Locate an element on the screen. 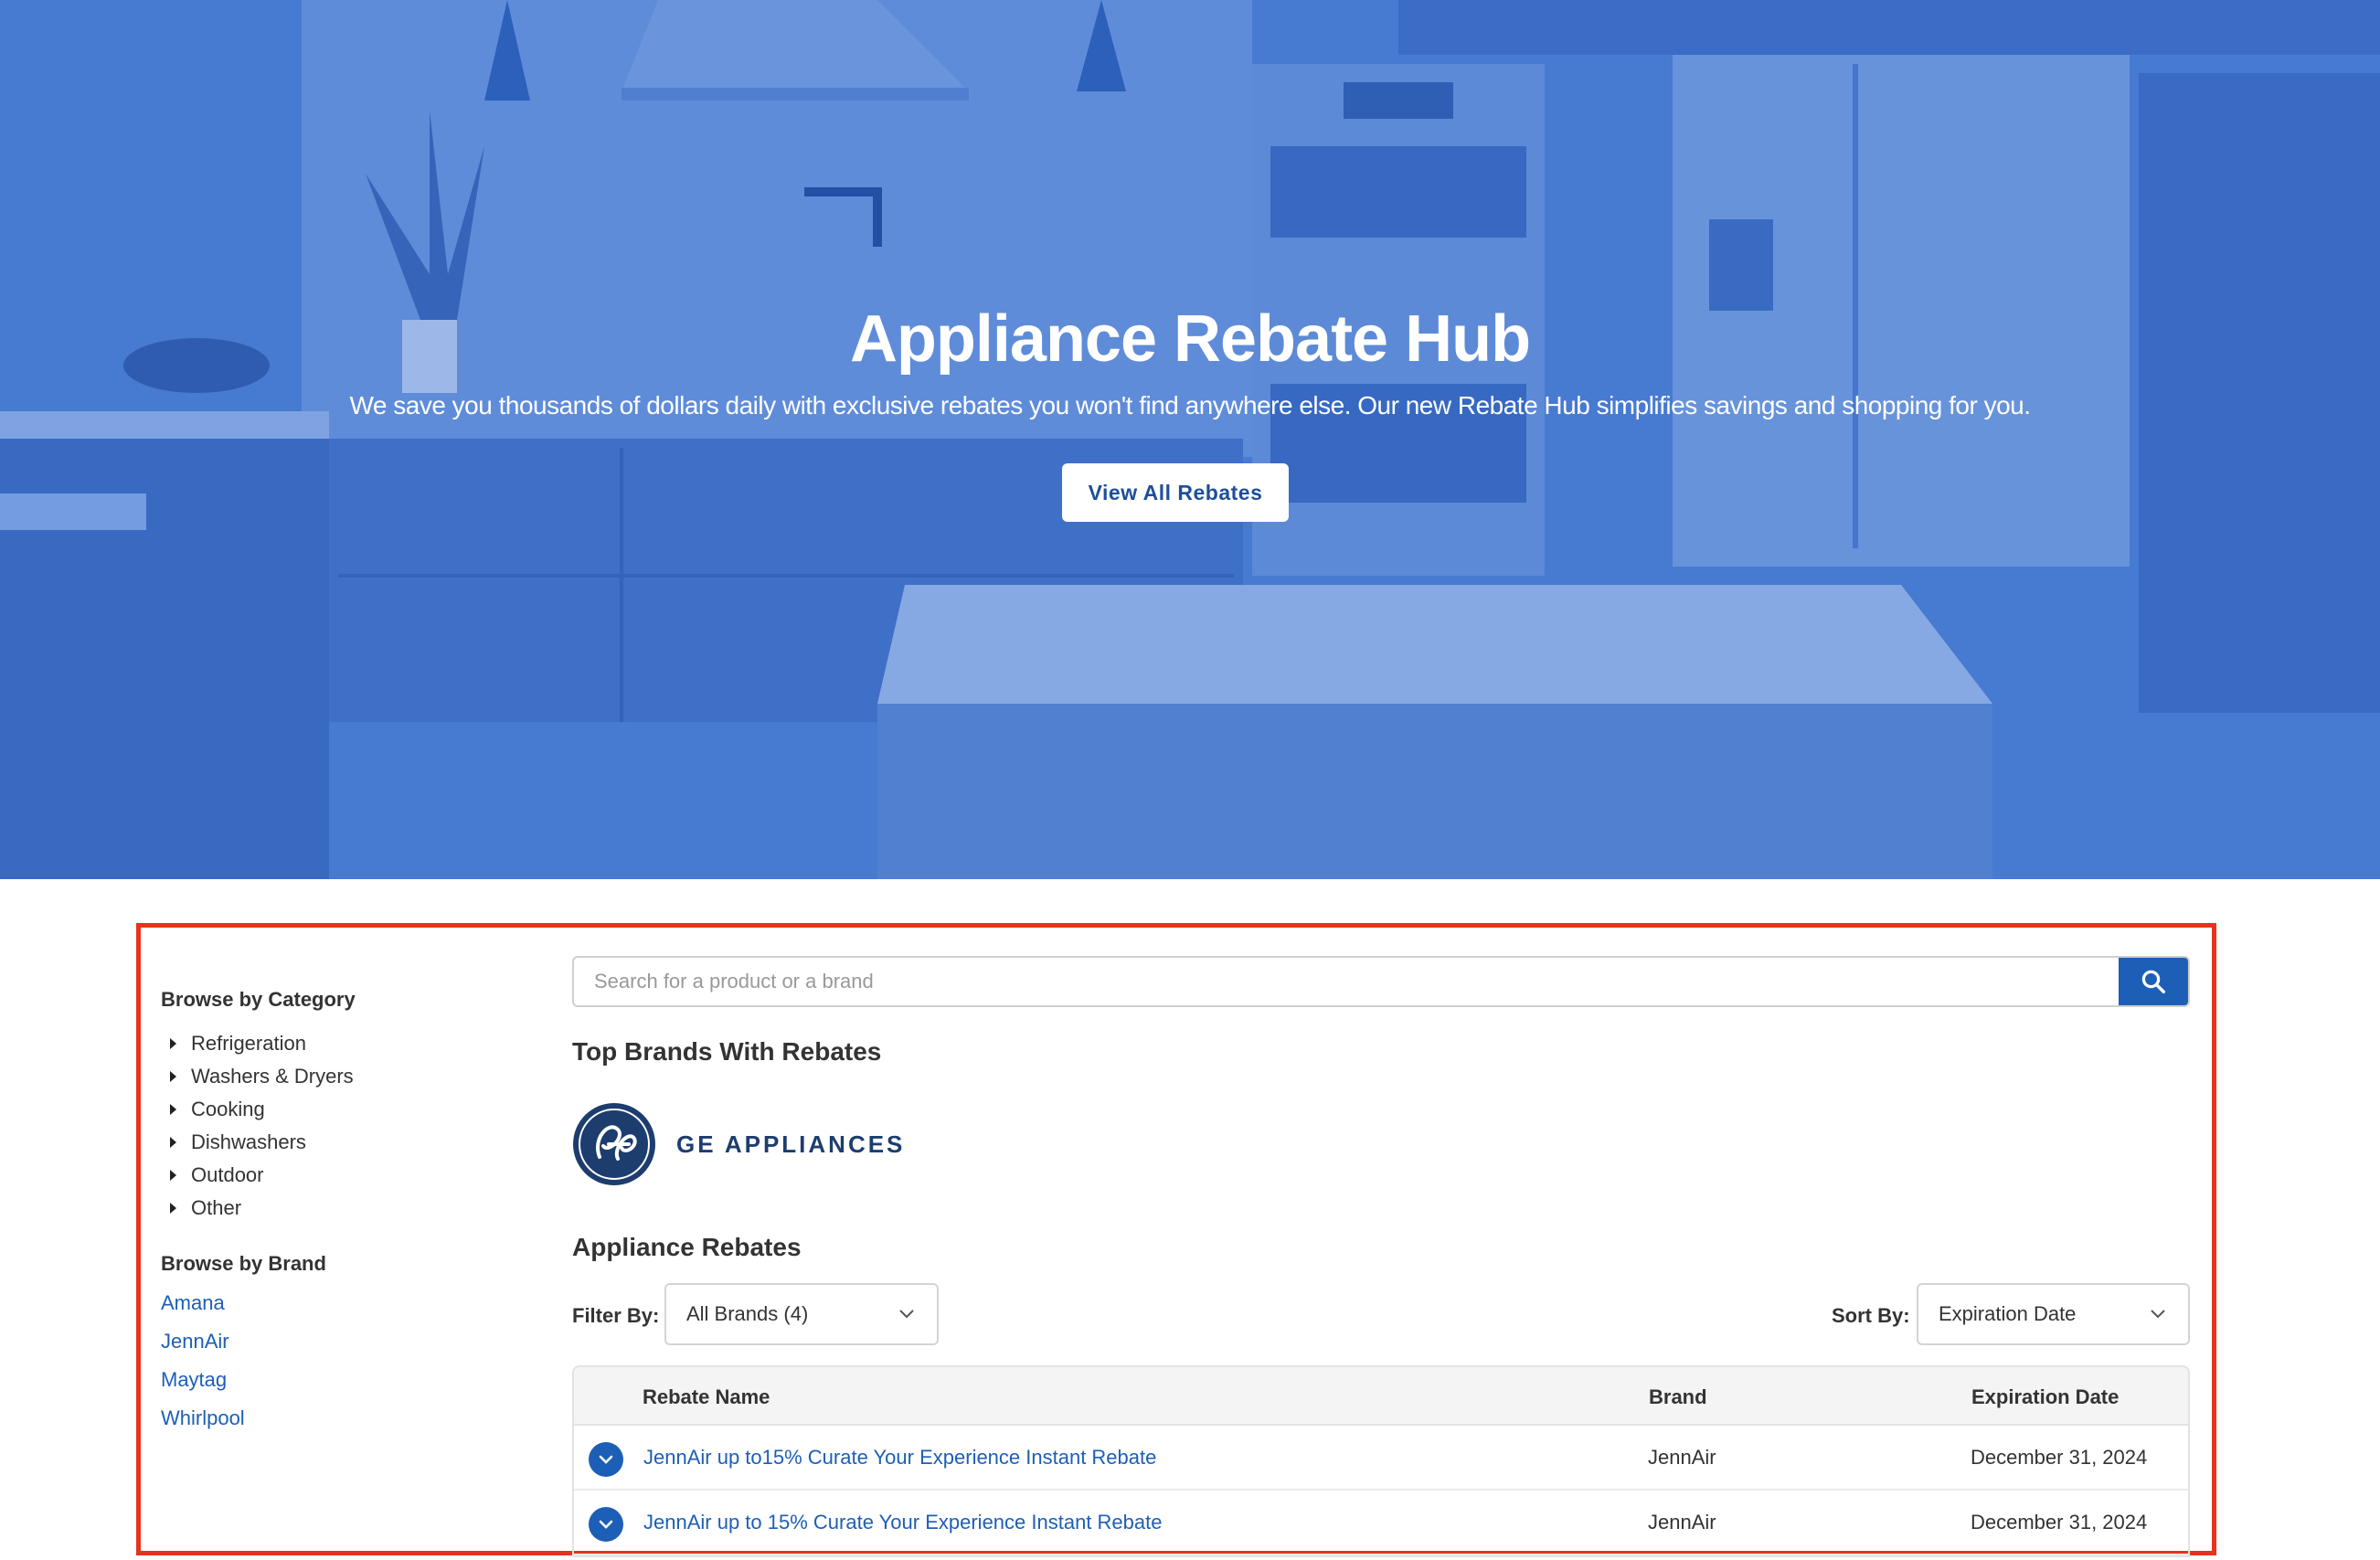  hero-title: Appliance Rebate Hub is located at coordinates (1190, 339).